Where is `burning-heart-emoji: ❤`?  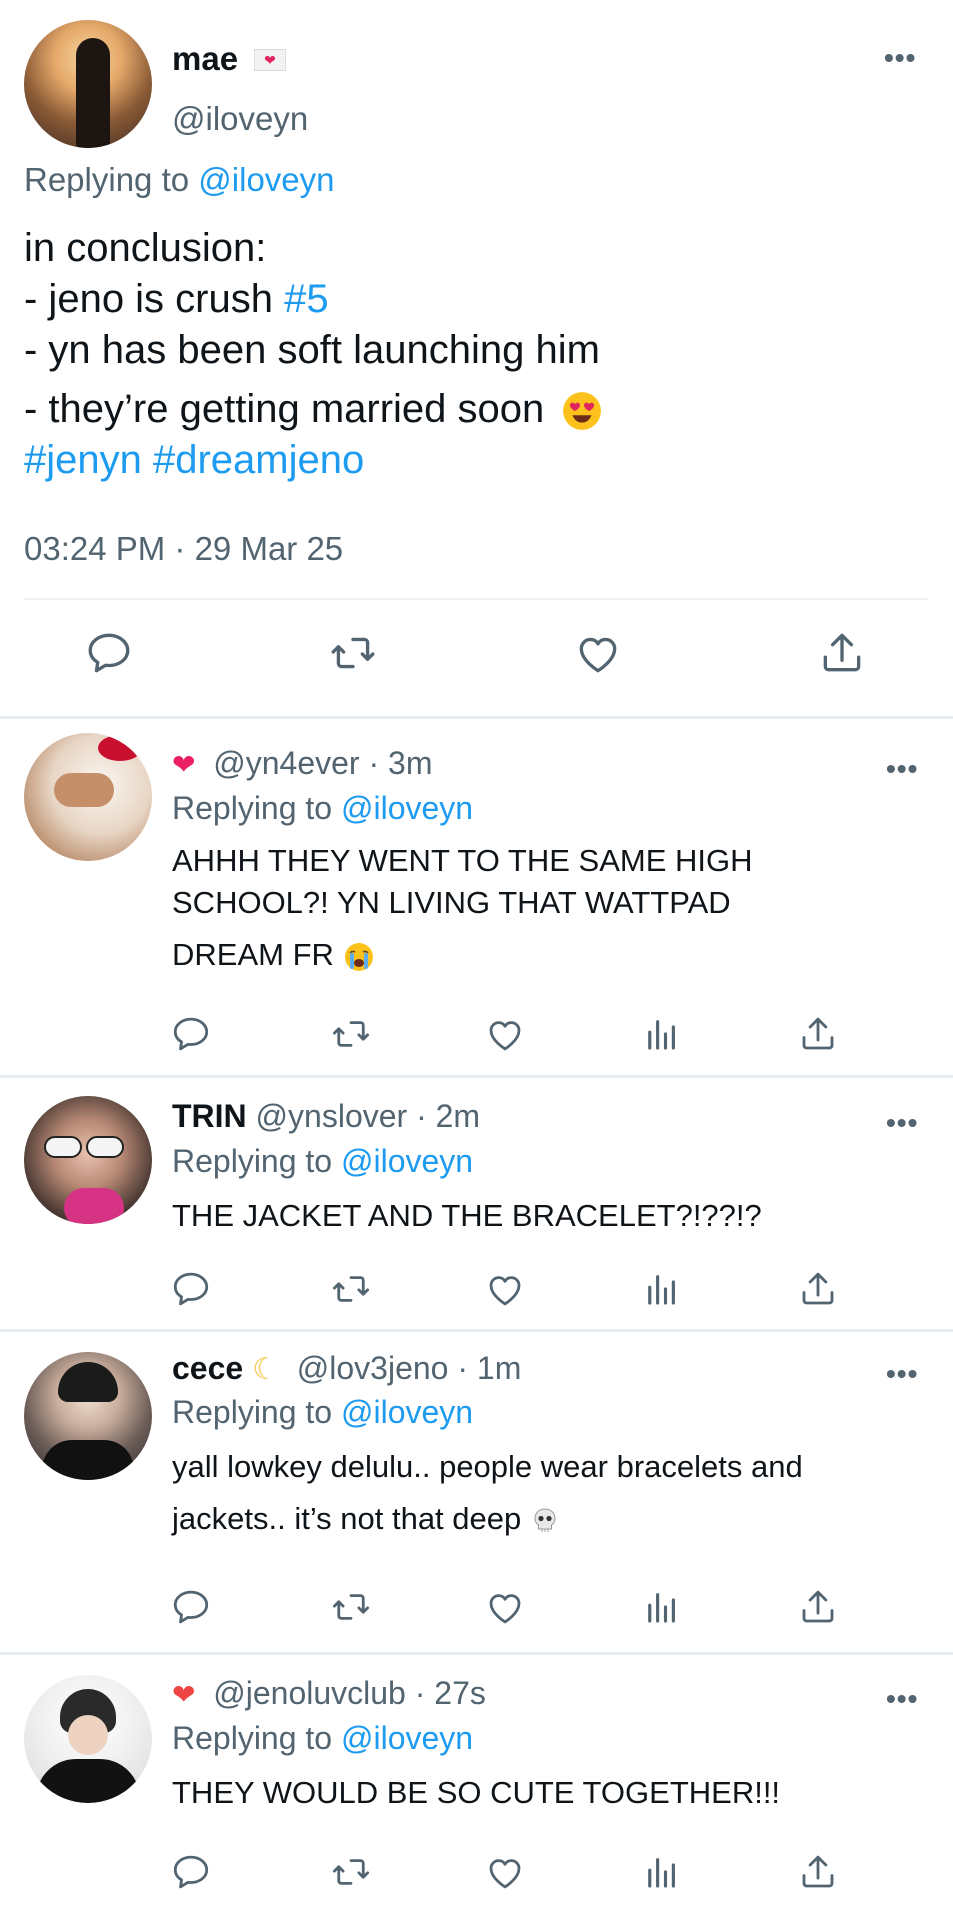 burning-heart-emoji: ❤ is located at coordinates (184, 1694).